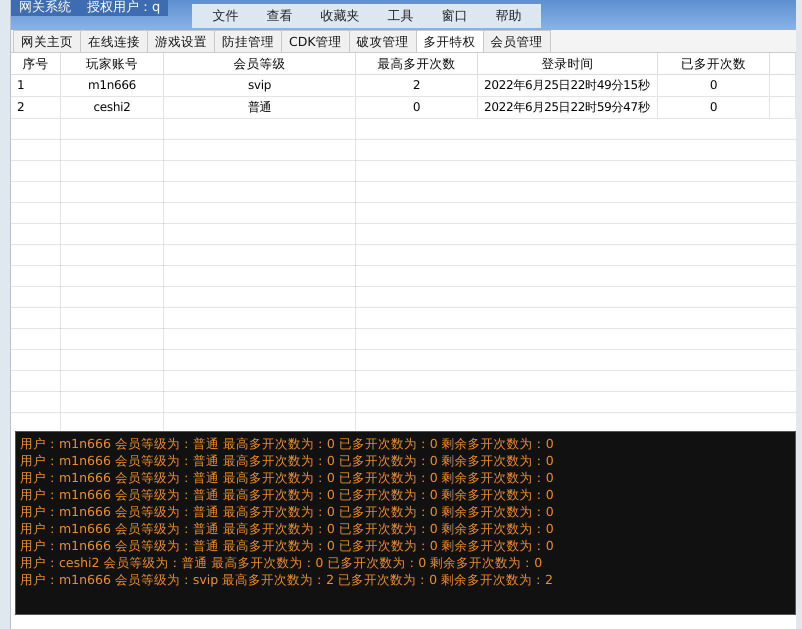 This screenshot has height=629, width=802. What do you see at coordinates (47, 41) in the screenshot?
I see `tab: 网关主页` at bounding box center [47, 41].